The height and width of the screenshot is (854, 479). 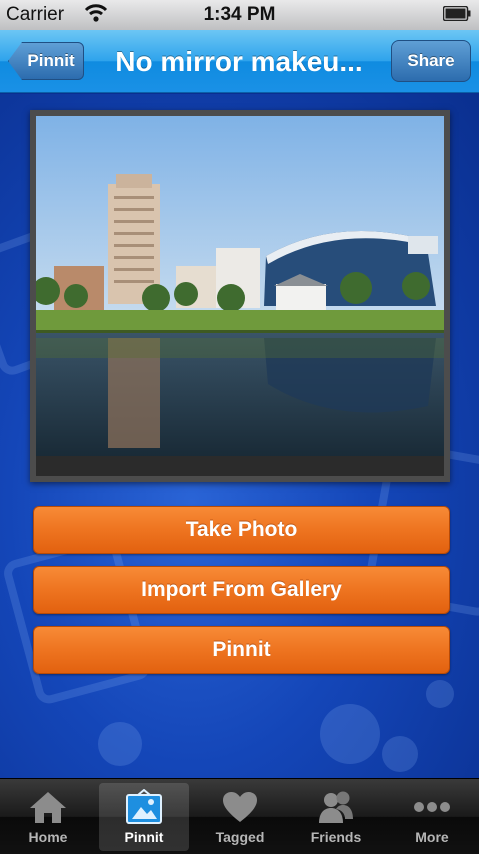 I want to click on navigation-bar: Pinnit No mirror makeu... Share, so click(x=239, y=61).